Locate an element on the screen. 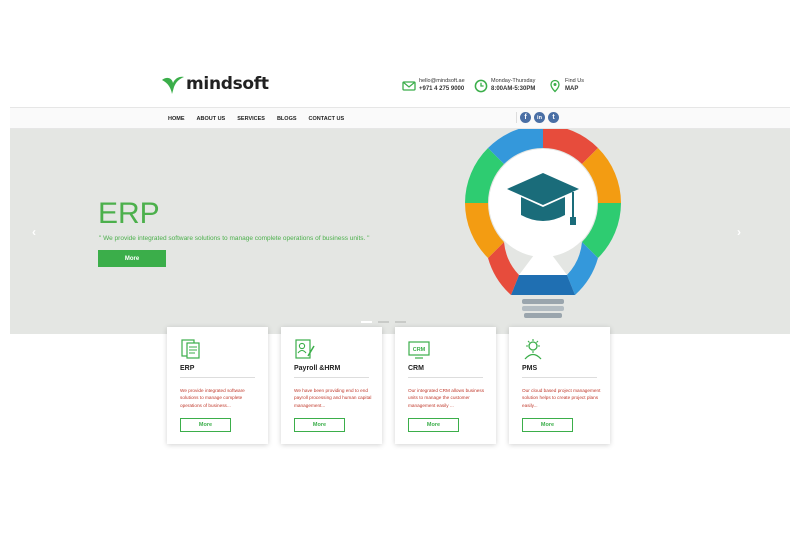  nav-item-about-us: ABOUT US is located at coordinates (211, 119).